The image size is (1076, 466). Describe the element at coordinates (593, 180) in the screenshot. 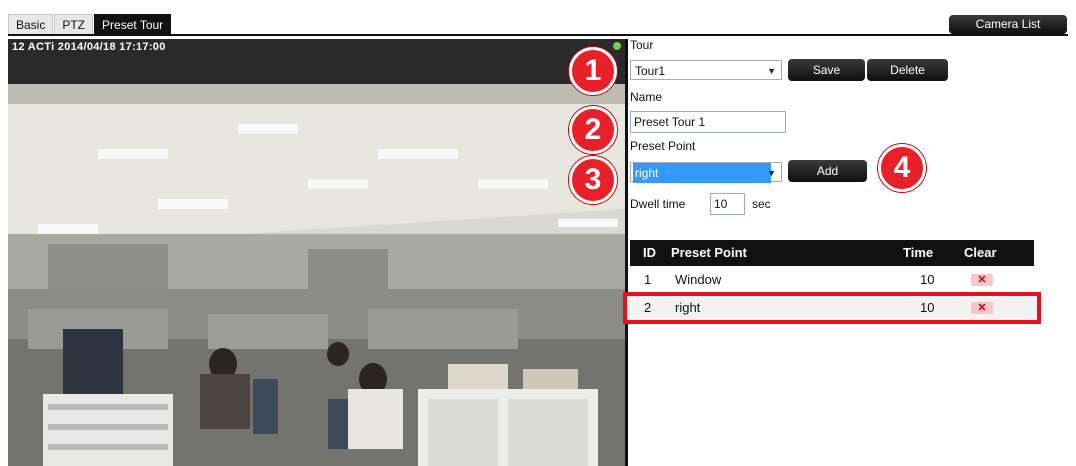

I see `callout-badge-3: 3` at that location.